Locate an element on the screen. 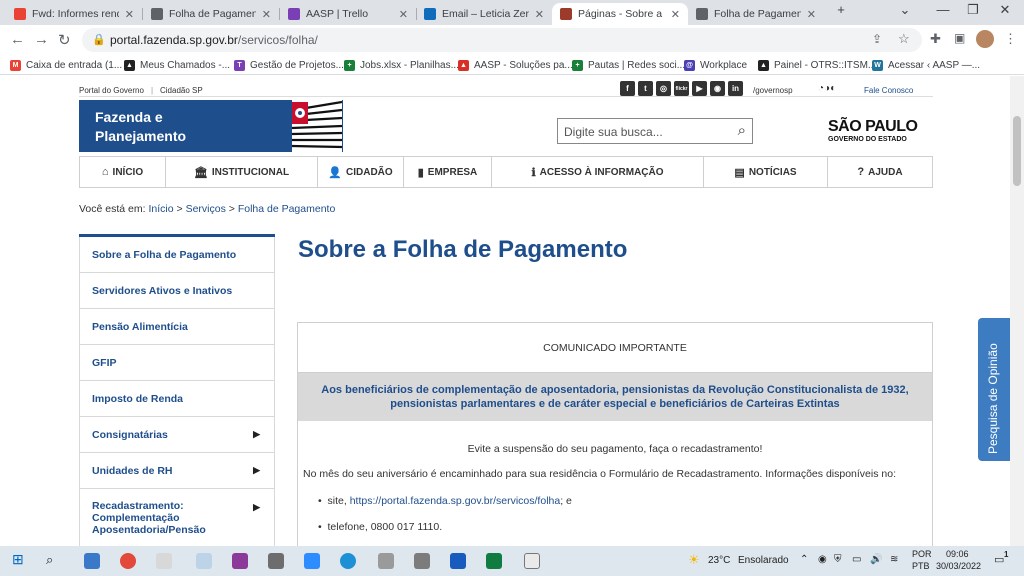 Image resolution: width=1024 pixels, height=576 pixels. forward-icon: → is located at coordinates (41, 39).